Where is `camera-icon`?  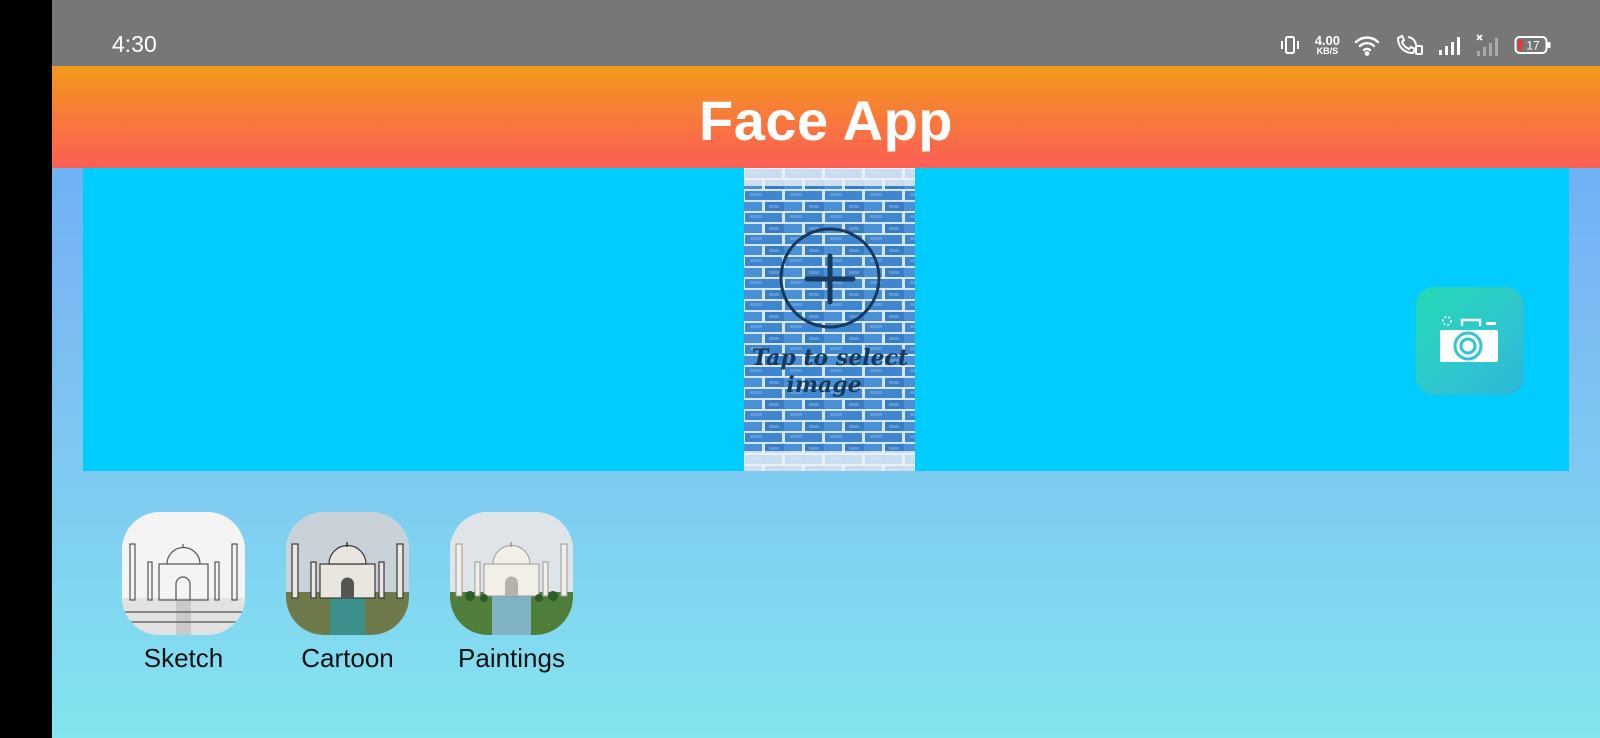 camera-icon is located at coordinates (1469, 339).